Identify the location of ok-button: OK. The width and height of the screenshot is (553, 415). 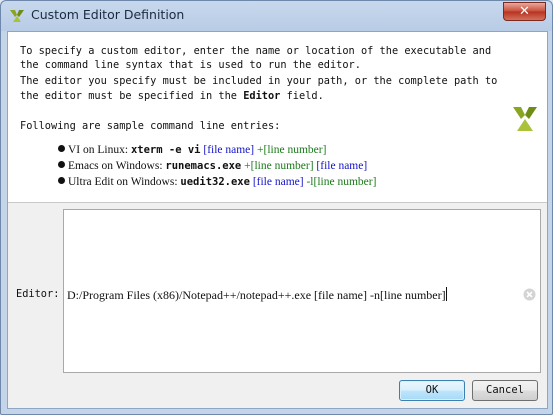
(432, 390).